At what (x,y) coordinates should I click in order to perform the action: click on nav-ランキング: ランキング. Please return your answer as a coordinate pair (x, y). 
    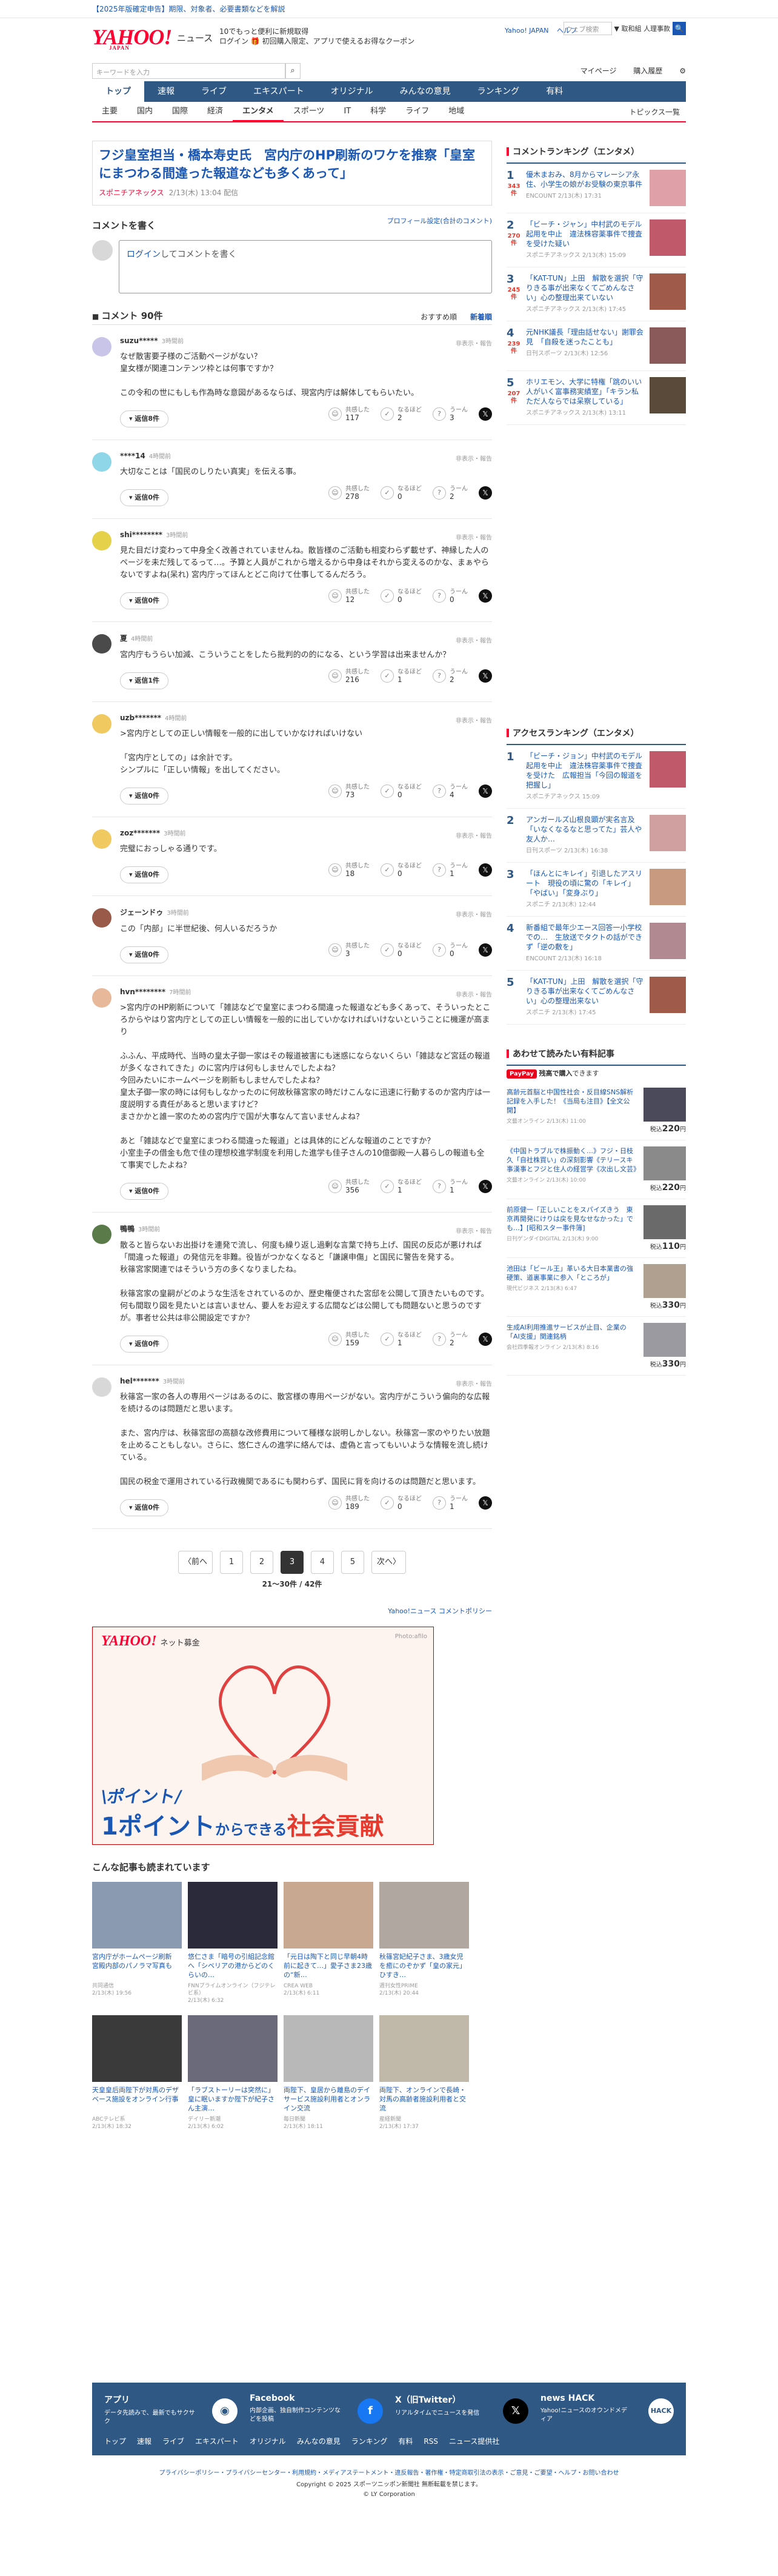
    Looking at the image, I should click on (499, 91).